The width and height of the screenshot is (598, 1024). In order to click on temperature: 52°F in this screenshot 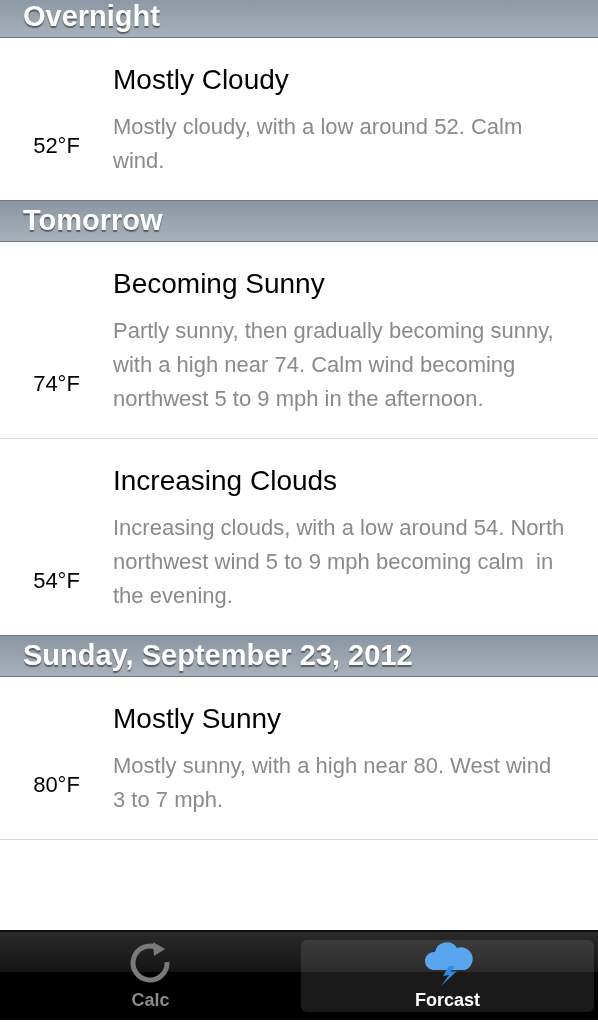, I will do `click(56, 146)`.